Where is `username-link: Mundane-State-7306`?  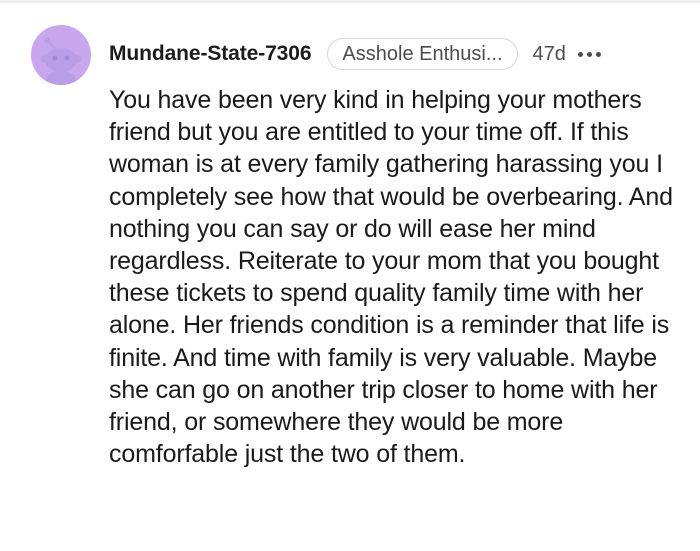 username-link: Mundane-State-7306 is located at coordinates (210, 54).